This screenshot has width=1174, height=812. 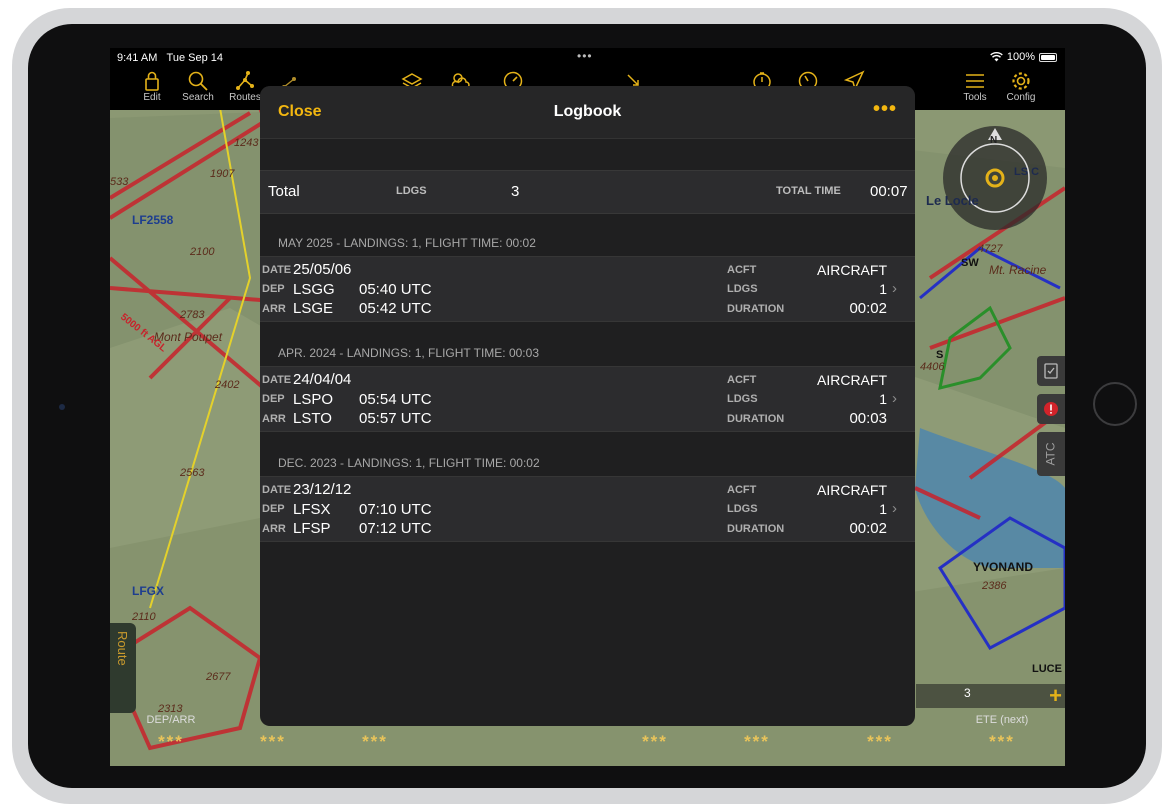 What do you see at coordinates (990, 249) in the screenshot?
I see `map-elevation: 4727` at bounding box center [990, 249].